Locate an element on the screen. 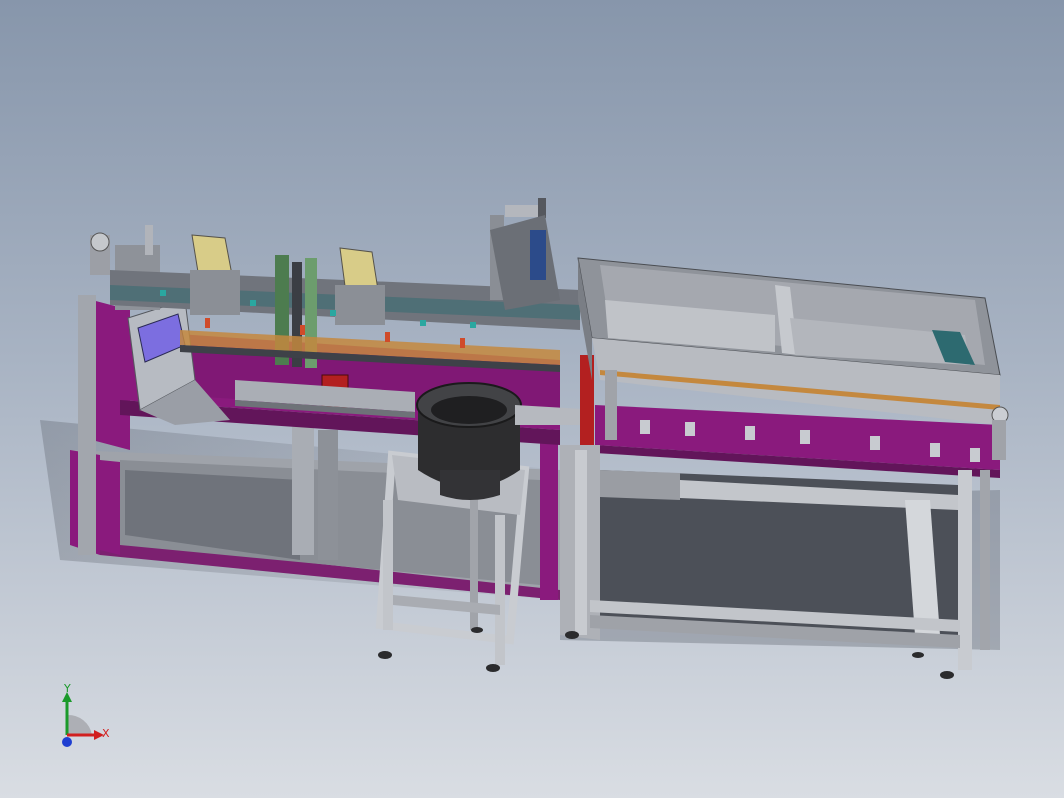 The height and width of the screenshot is (798, 1064). z-axis-marker is located at coordinates (67, 742).